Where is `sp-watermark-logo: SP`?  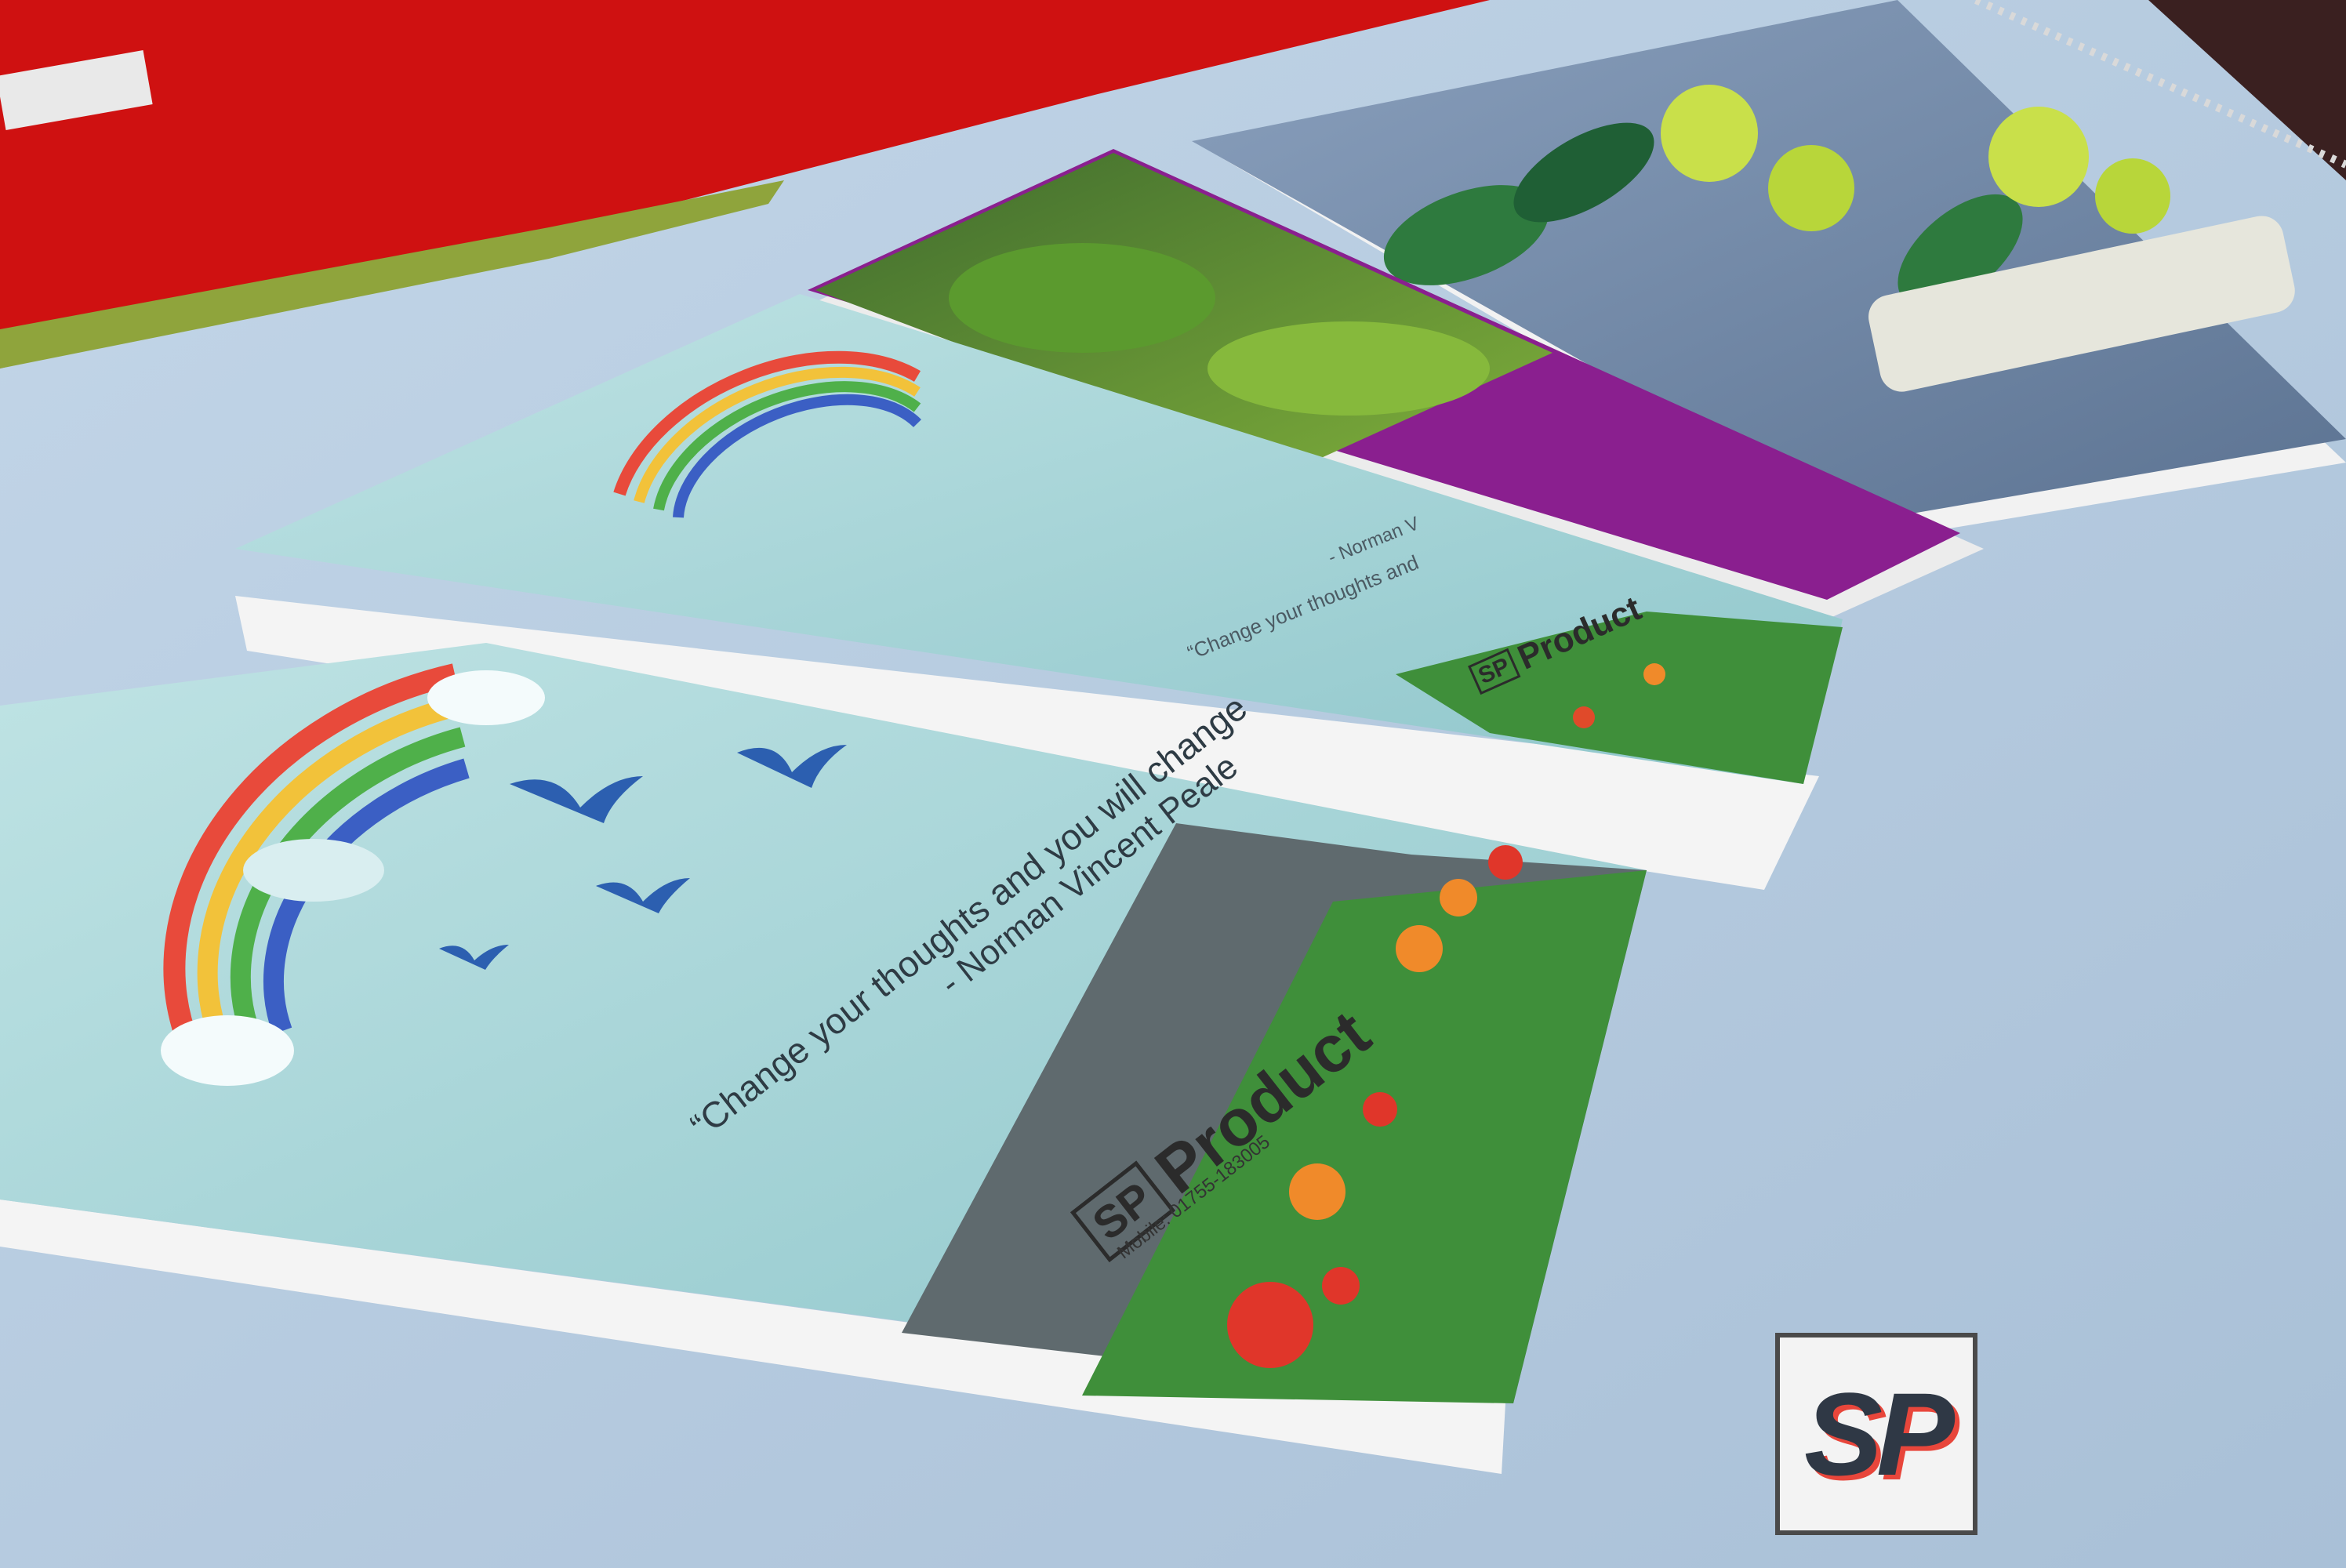 sp-watermark-logo: SP is located at coordinates (1876, 1434).